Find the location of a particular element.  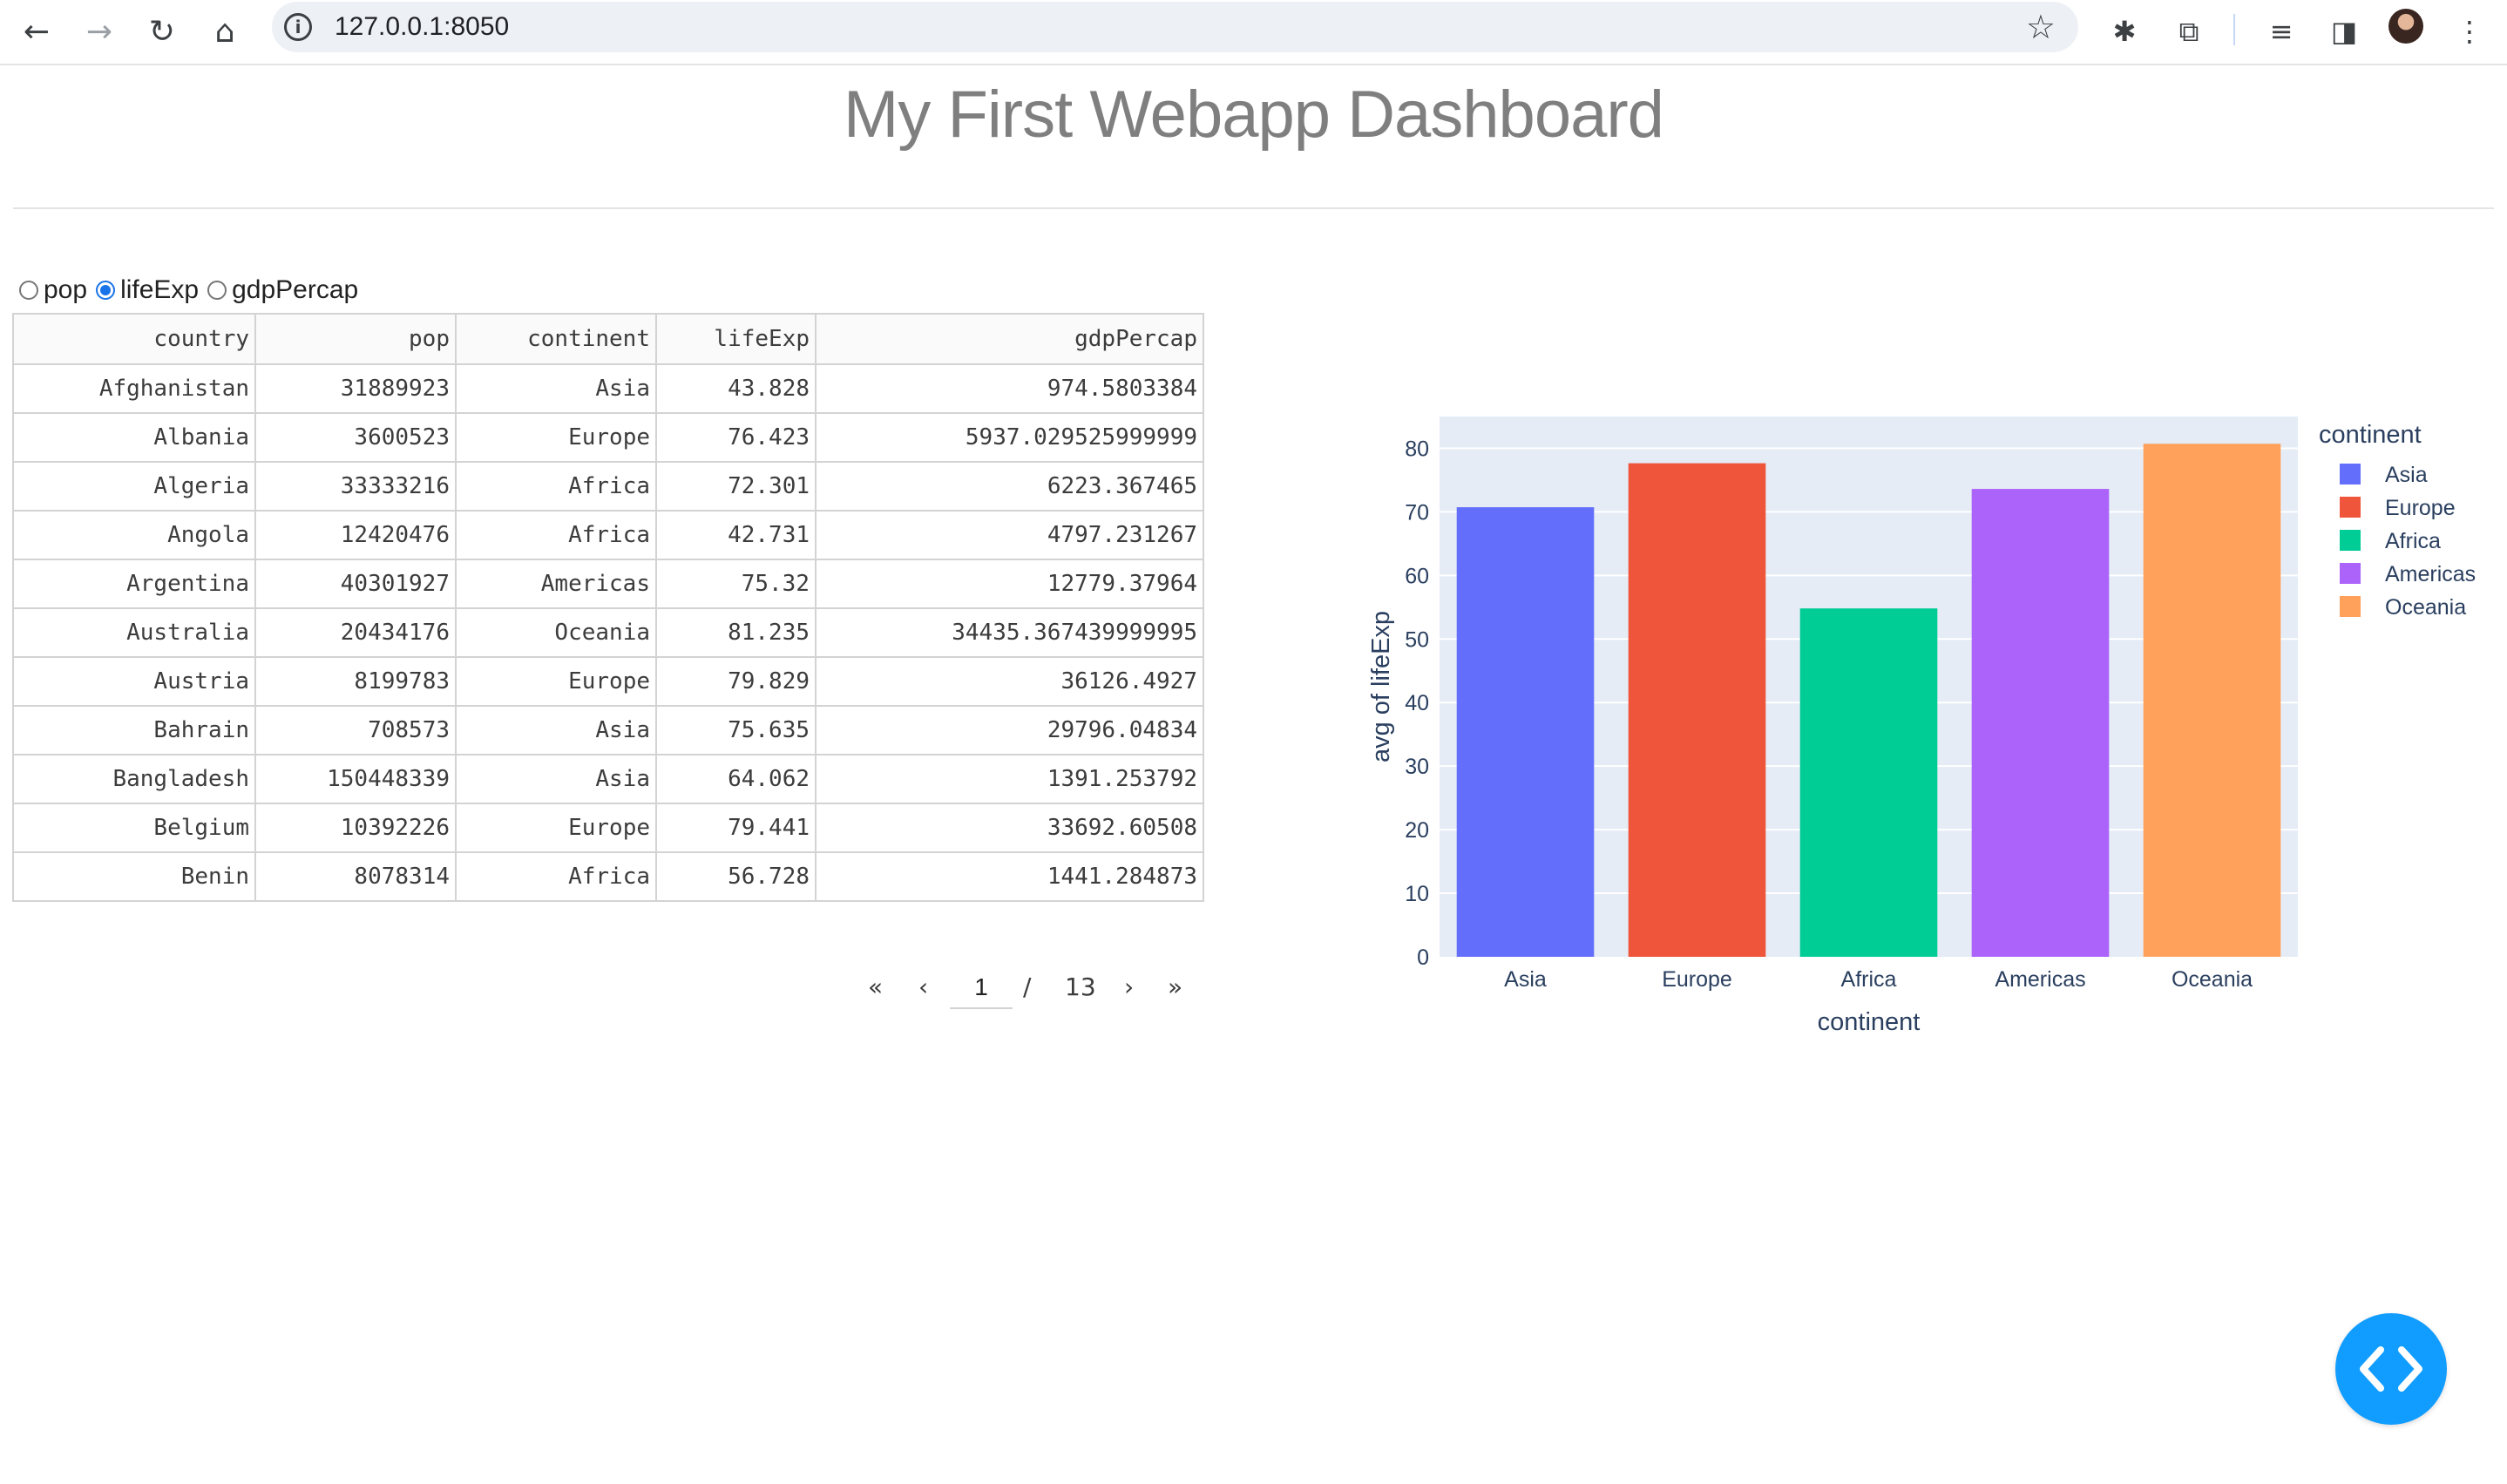

y-tick-label: 30 is located at coordinates (1417, 767).